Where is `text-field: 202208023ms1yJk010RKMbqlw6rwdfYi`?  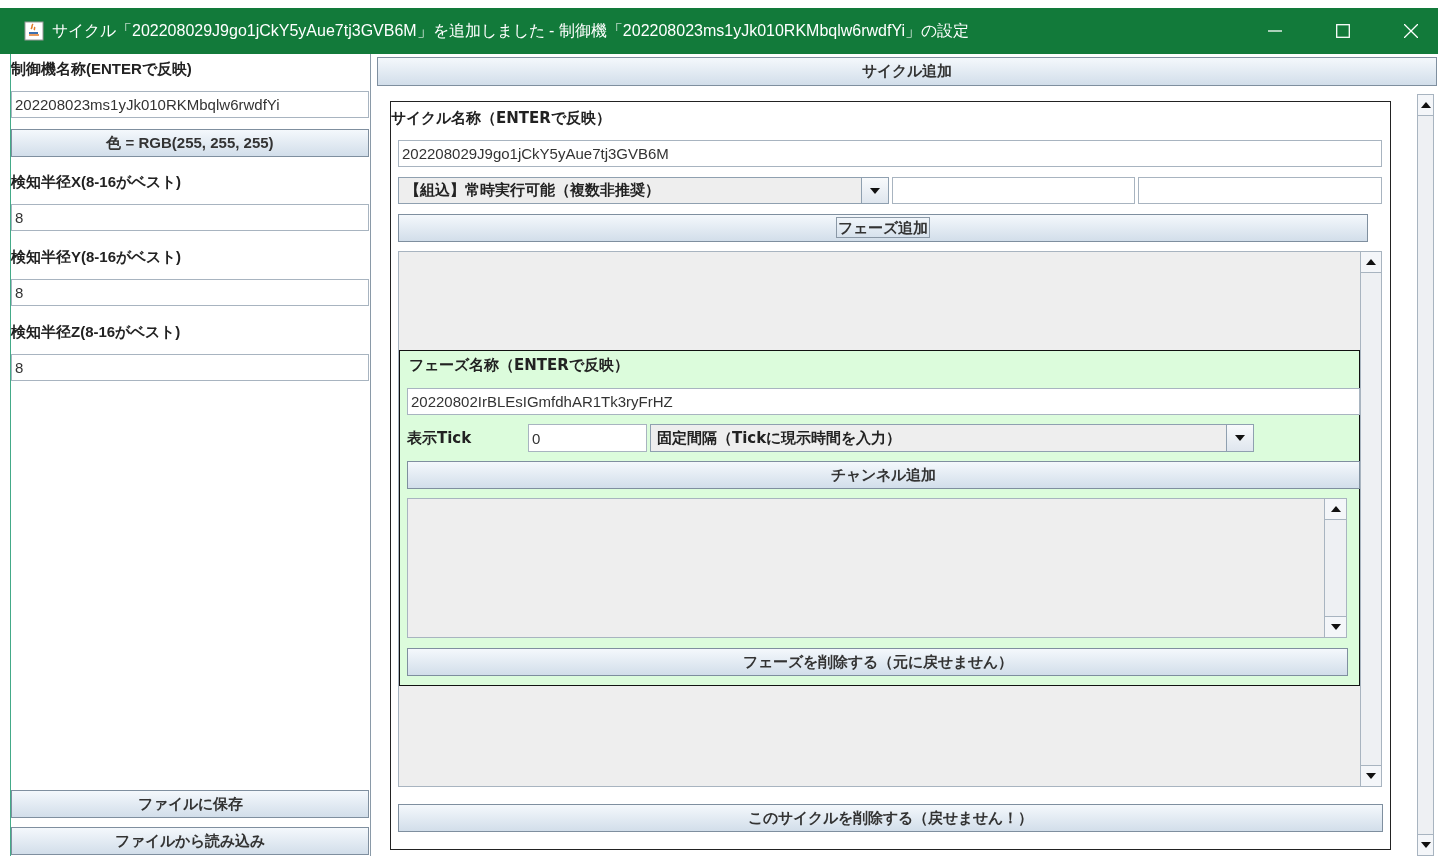
text-field: 202208023ms1yJk010RKMbqlw6rwdfYi is located at coordinates (190, 104).